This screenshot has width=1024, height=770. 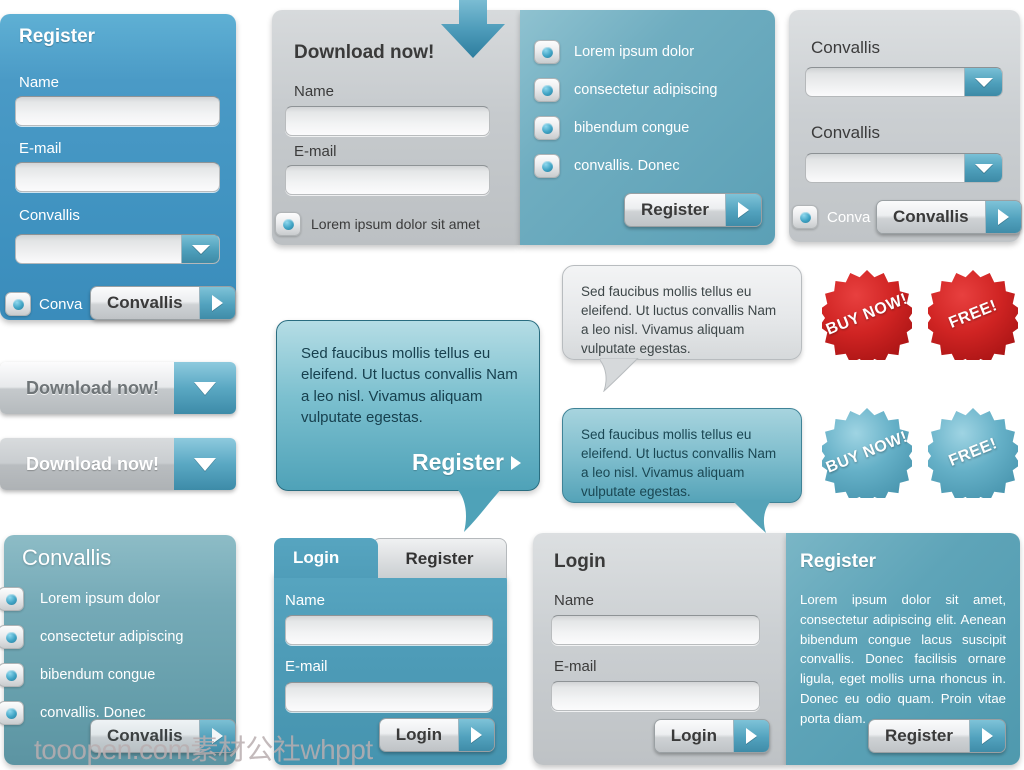 I want to click on list-item-label: convallis. Donec, so click(x=627, y=166).